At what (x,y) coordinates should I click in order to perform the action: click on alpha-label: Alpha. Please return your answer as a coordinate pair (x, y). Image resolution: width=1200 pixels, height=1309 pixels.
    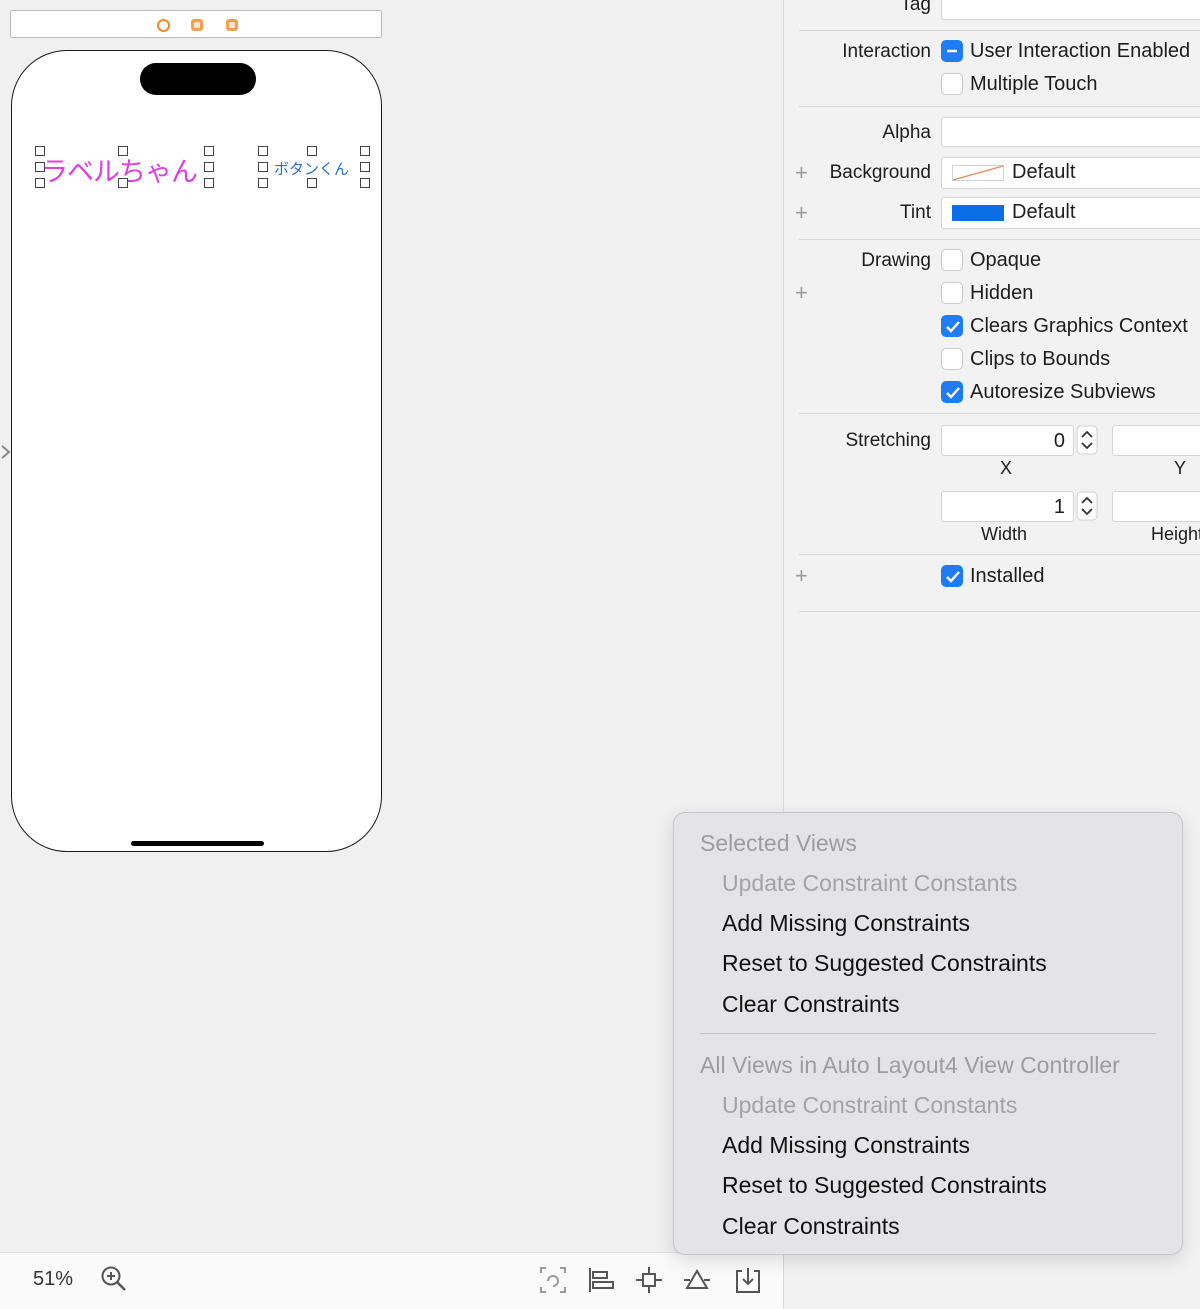
    Looking at the image, I should click on (906, 132).